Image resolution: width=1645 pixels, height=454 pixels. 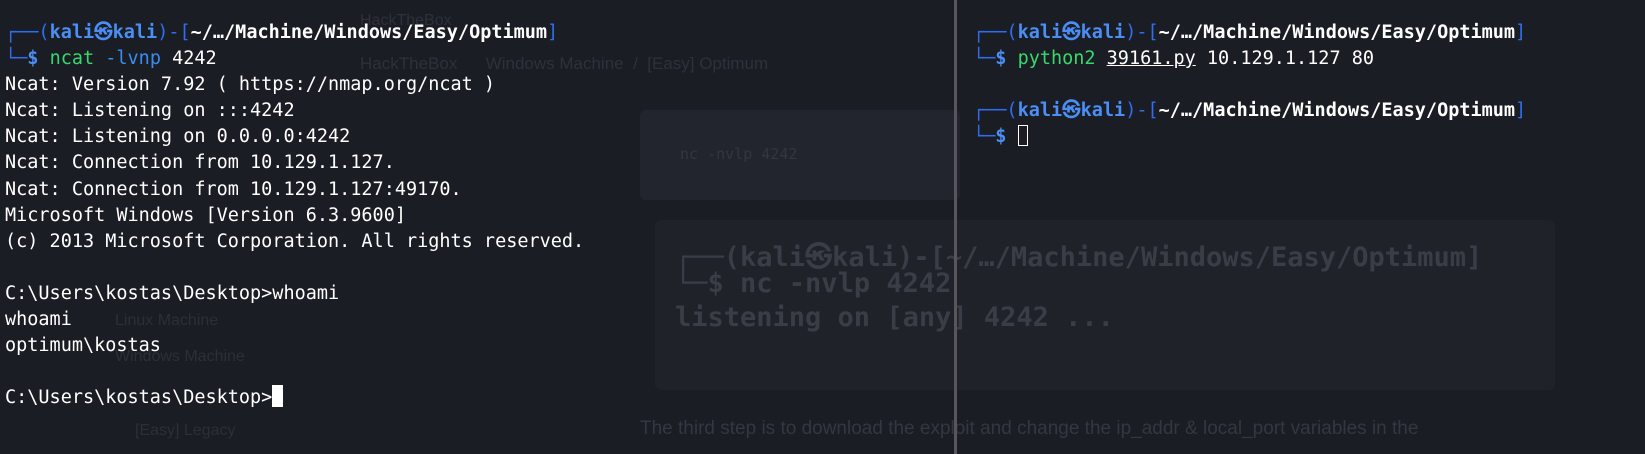 I want to click on command-line: └─$ python2 39161.py 10.129.1.127 80, so click(x=1173, y=59).